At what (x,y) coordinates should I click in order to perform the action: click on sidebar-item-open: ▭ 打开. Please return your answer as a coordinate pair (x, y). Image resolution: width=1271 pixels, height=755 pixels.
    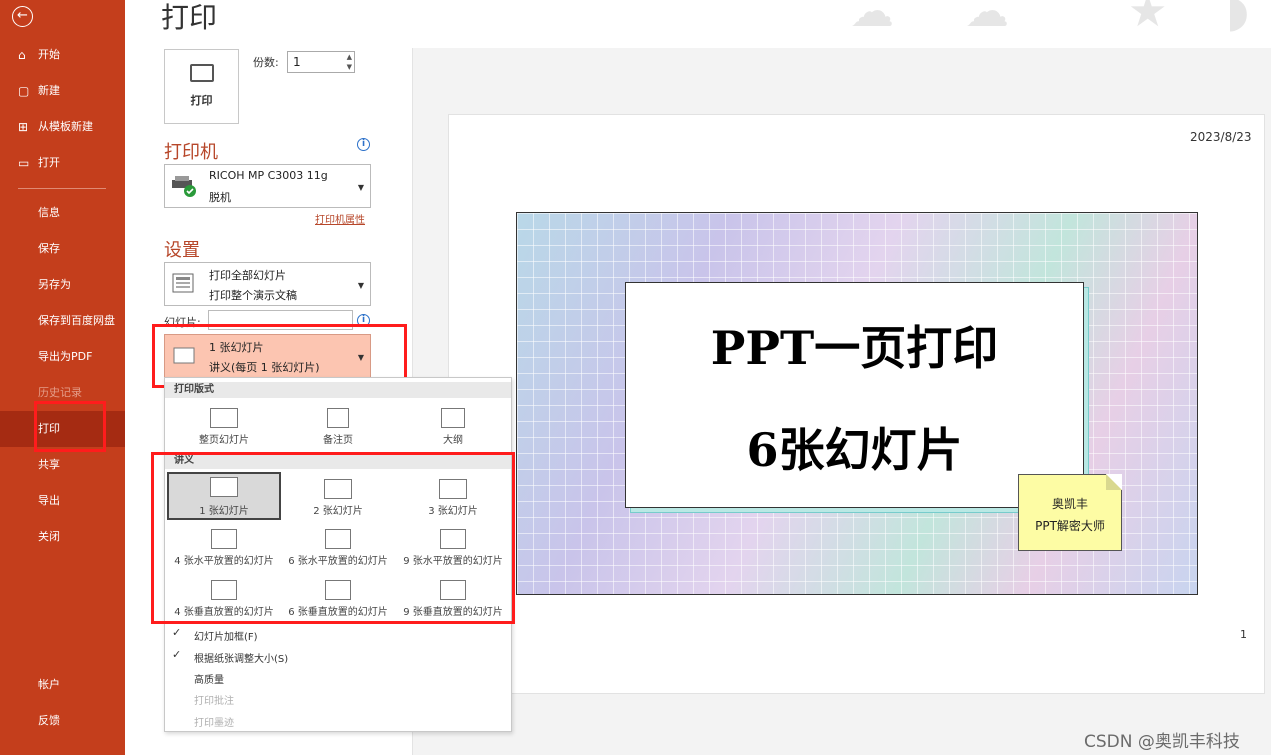
    Looking at the image, I should click on (62, 163).